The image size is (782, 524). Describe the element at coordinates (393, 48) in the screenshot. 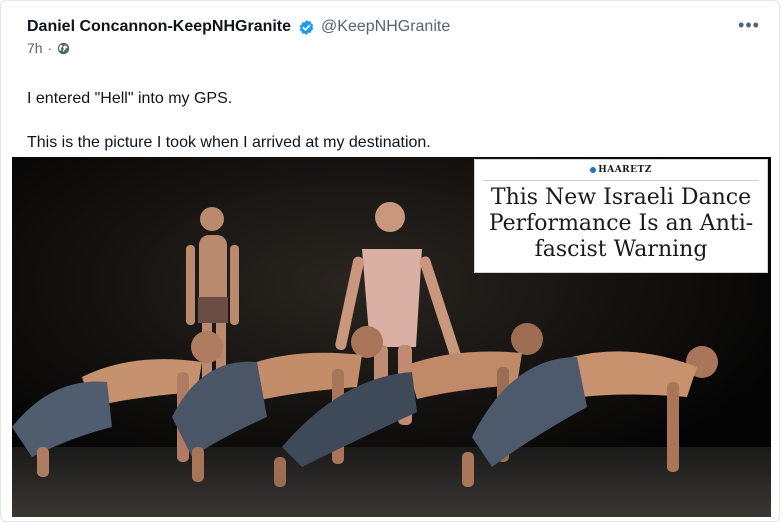

I see `post-meta: 7h ·` at that location.